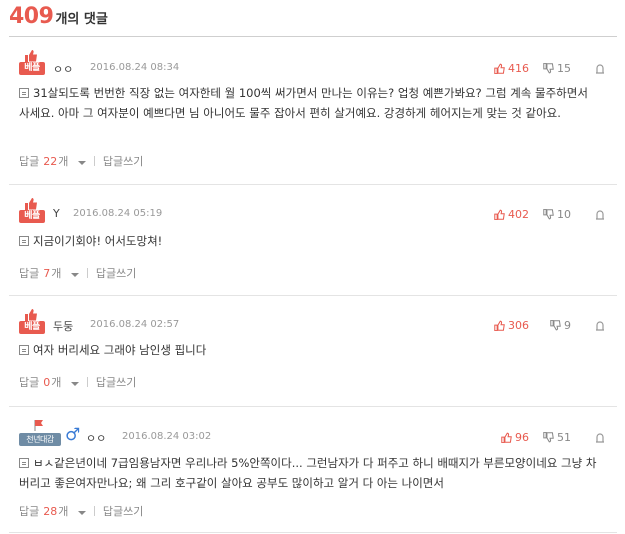  What do you see at coordinates (564, 214) in the screenshot?
I see `dislike-count: 10` at bounding box center [564, 214].